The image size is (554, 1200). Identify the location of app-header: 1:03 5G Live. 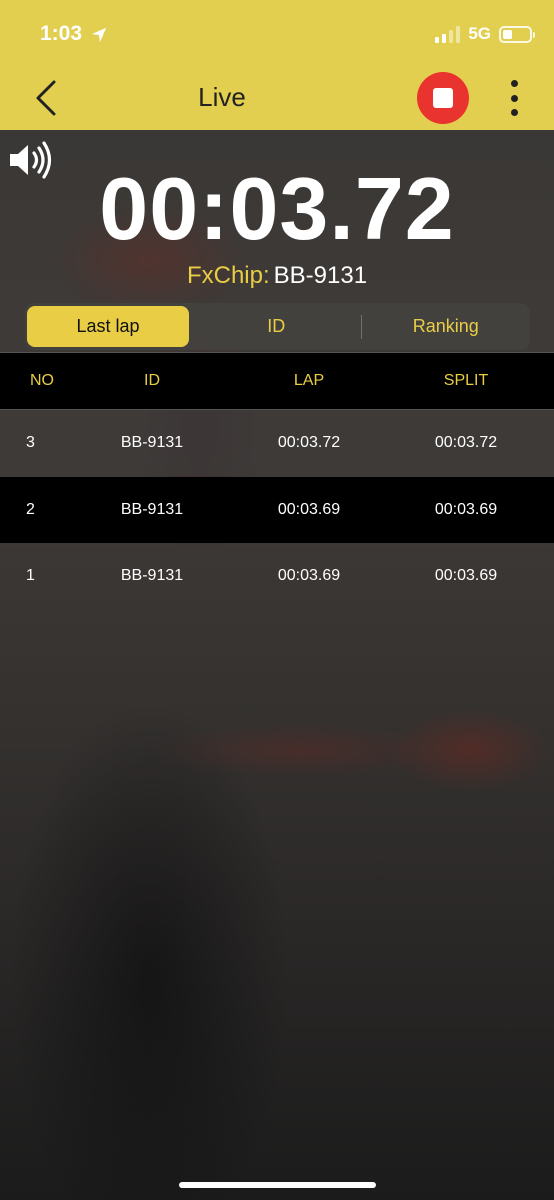
(277, 65).